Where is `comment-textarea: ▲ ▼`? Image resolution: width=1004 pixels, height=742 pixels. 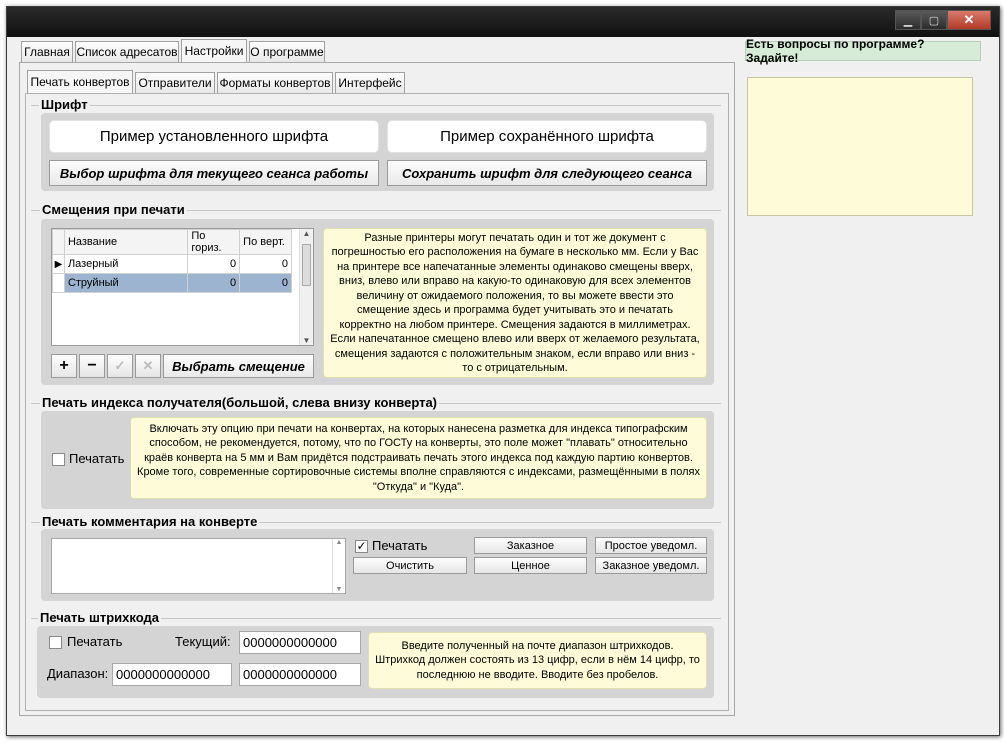
comment-textarea: ▲ ▼ is located at coordinates (198, 566).